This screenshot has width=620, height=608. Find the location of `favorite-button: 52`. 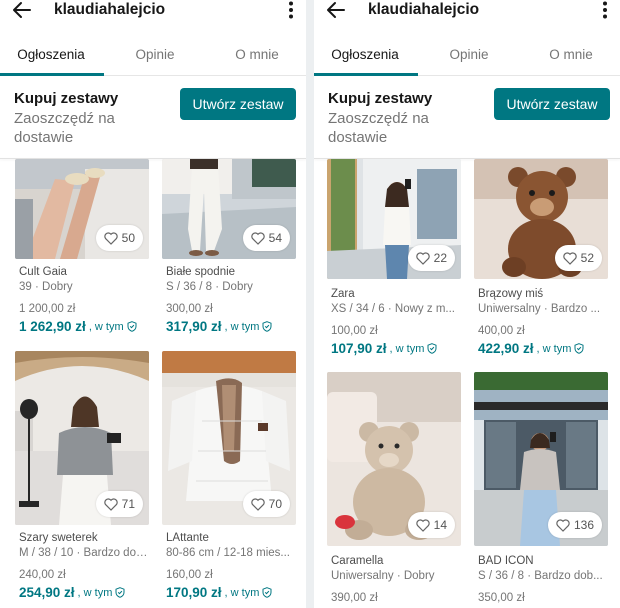

favorite-button: 52 is located at coordinates (578, 258).